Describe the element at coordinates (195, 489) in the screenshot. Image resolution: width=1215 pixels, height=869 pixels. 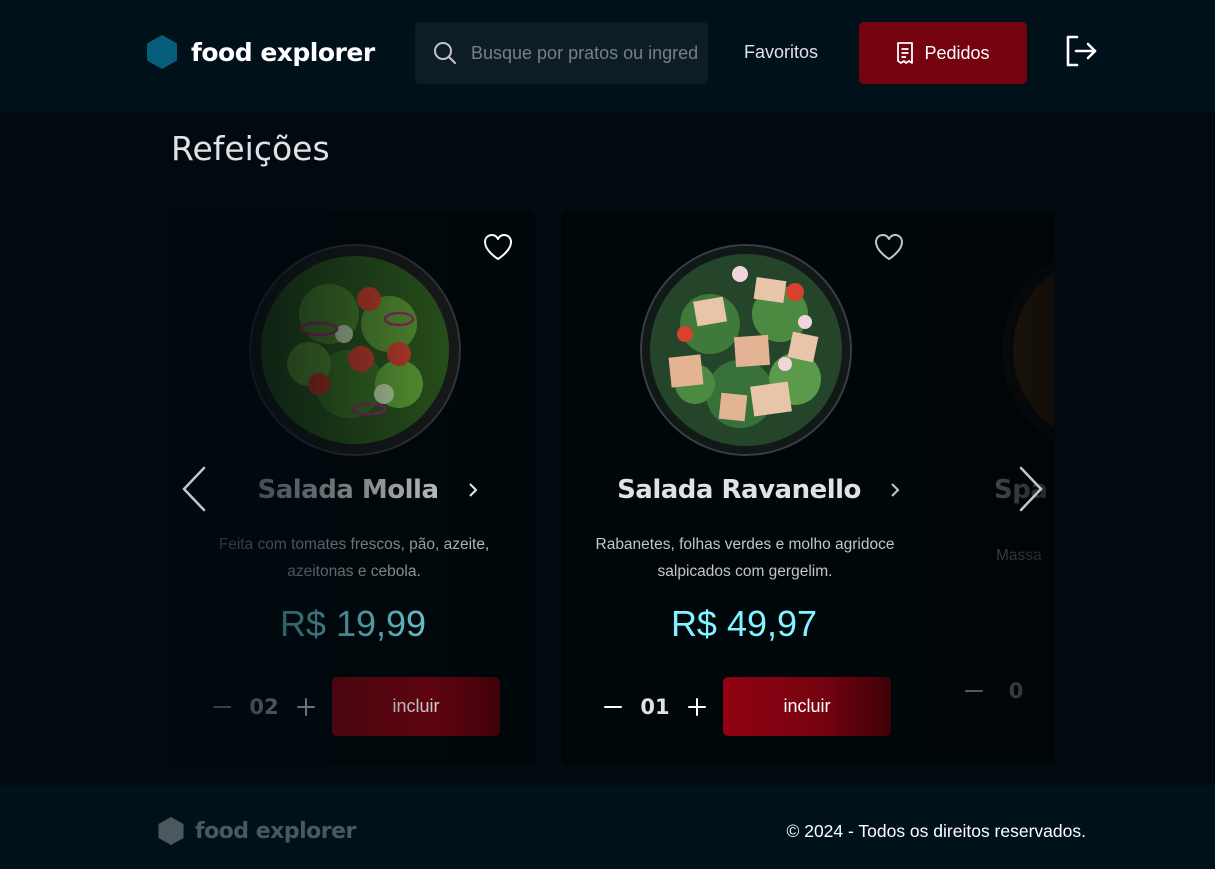
I see `carousel-prev-arrow-icon` at that location.